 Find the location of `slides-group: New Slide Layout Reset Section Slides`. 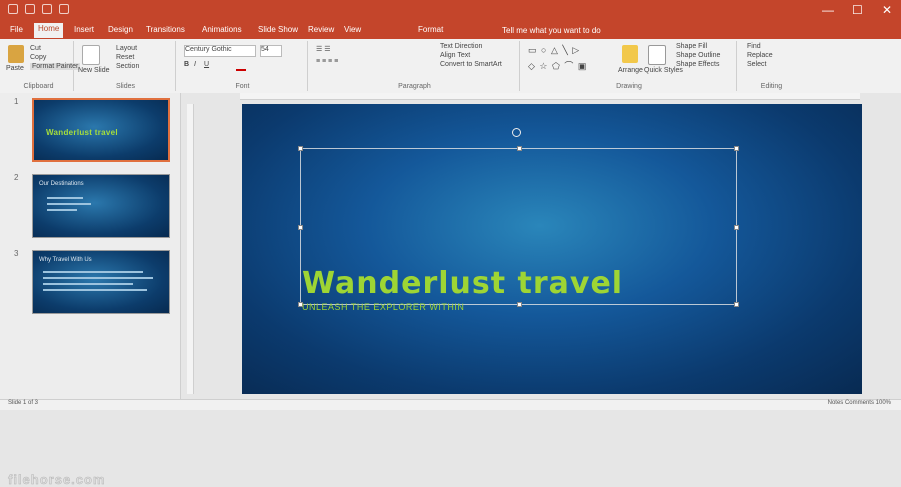

slides-group: New Slide Layout Reset Section Slides is located at coordinates (126, 66).